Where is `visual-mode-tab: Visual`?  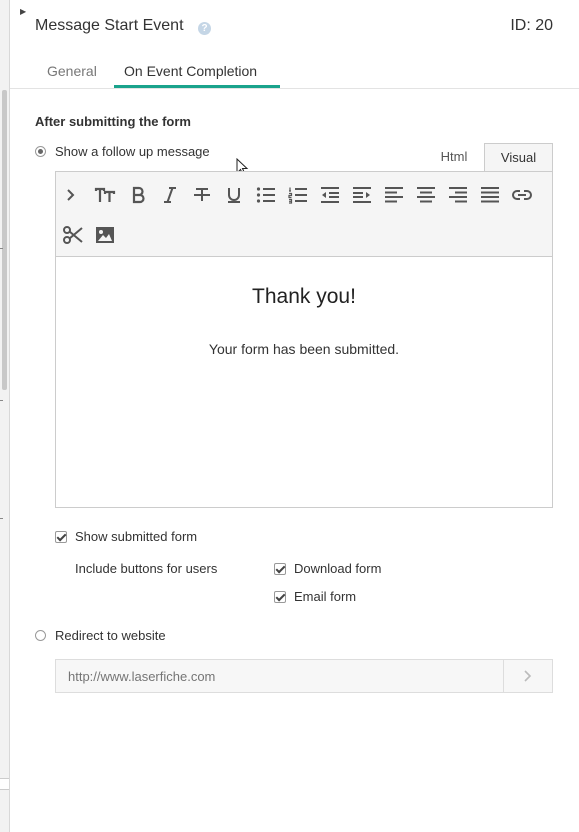 visual-mode-tab: Visual is located at coordinates (518, 157).